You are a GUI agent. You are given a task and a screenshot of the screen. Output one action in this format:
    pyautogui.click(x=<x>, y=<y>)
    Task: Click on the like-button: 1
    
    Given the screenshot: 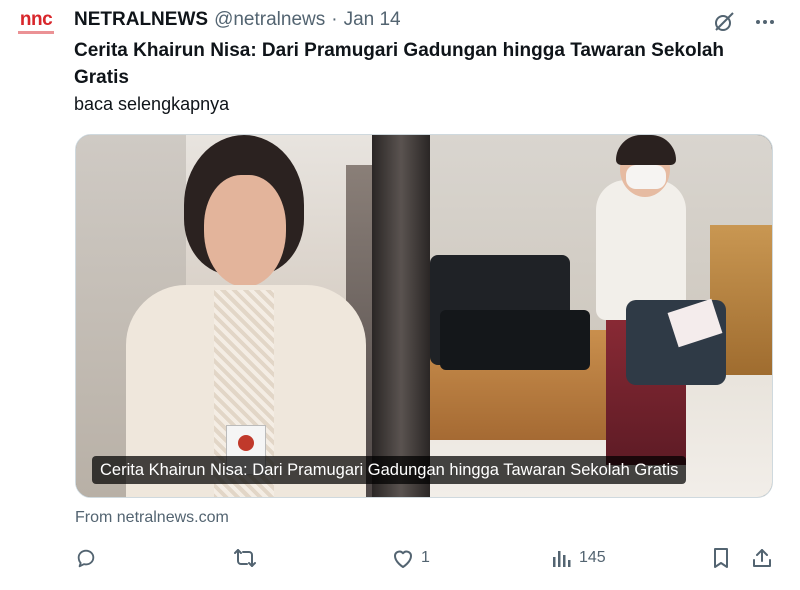 What is the action you would take?
    pyautogui.click(x=410, y=558)
    